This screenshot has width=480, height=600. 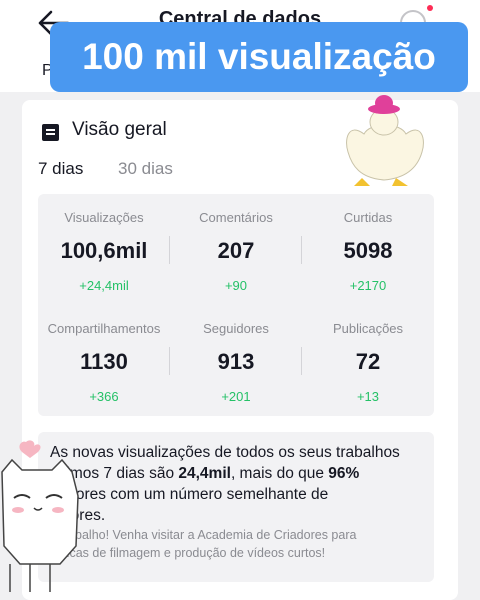 What do you see at coordinates (145, 169) in the screenshot?
I see `period-30-days: 30 dias` at bounding box center [145, 169].